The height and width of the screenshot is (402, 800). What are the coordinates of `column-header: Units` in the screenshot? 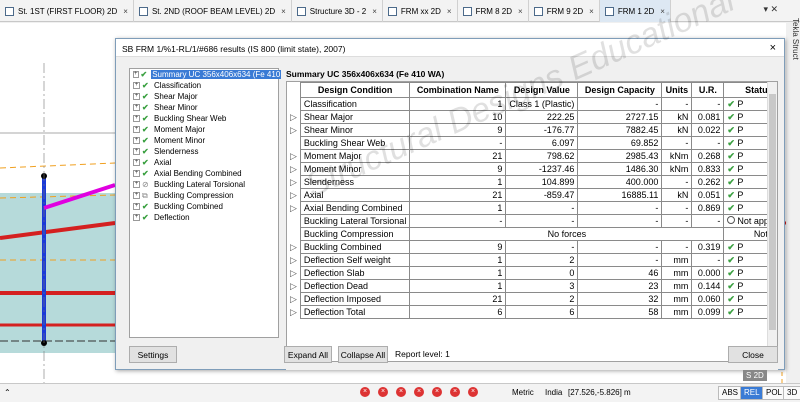 It's located at (677, 90).